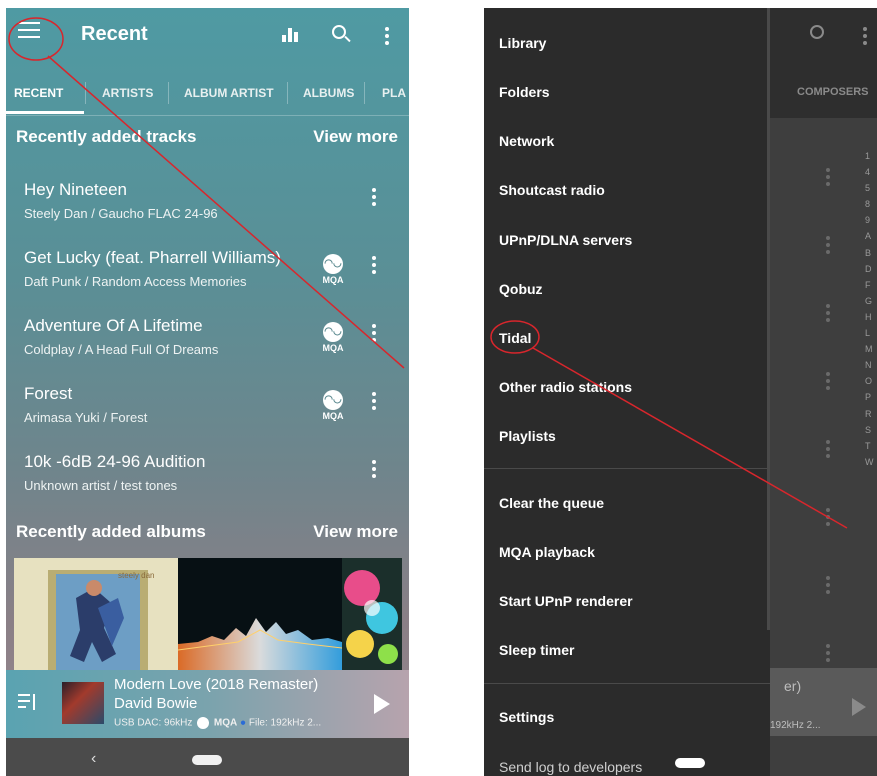  Describe the element at coordinates (114, 34) in the screenshot. I see `page-title: Recent` at that location.